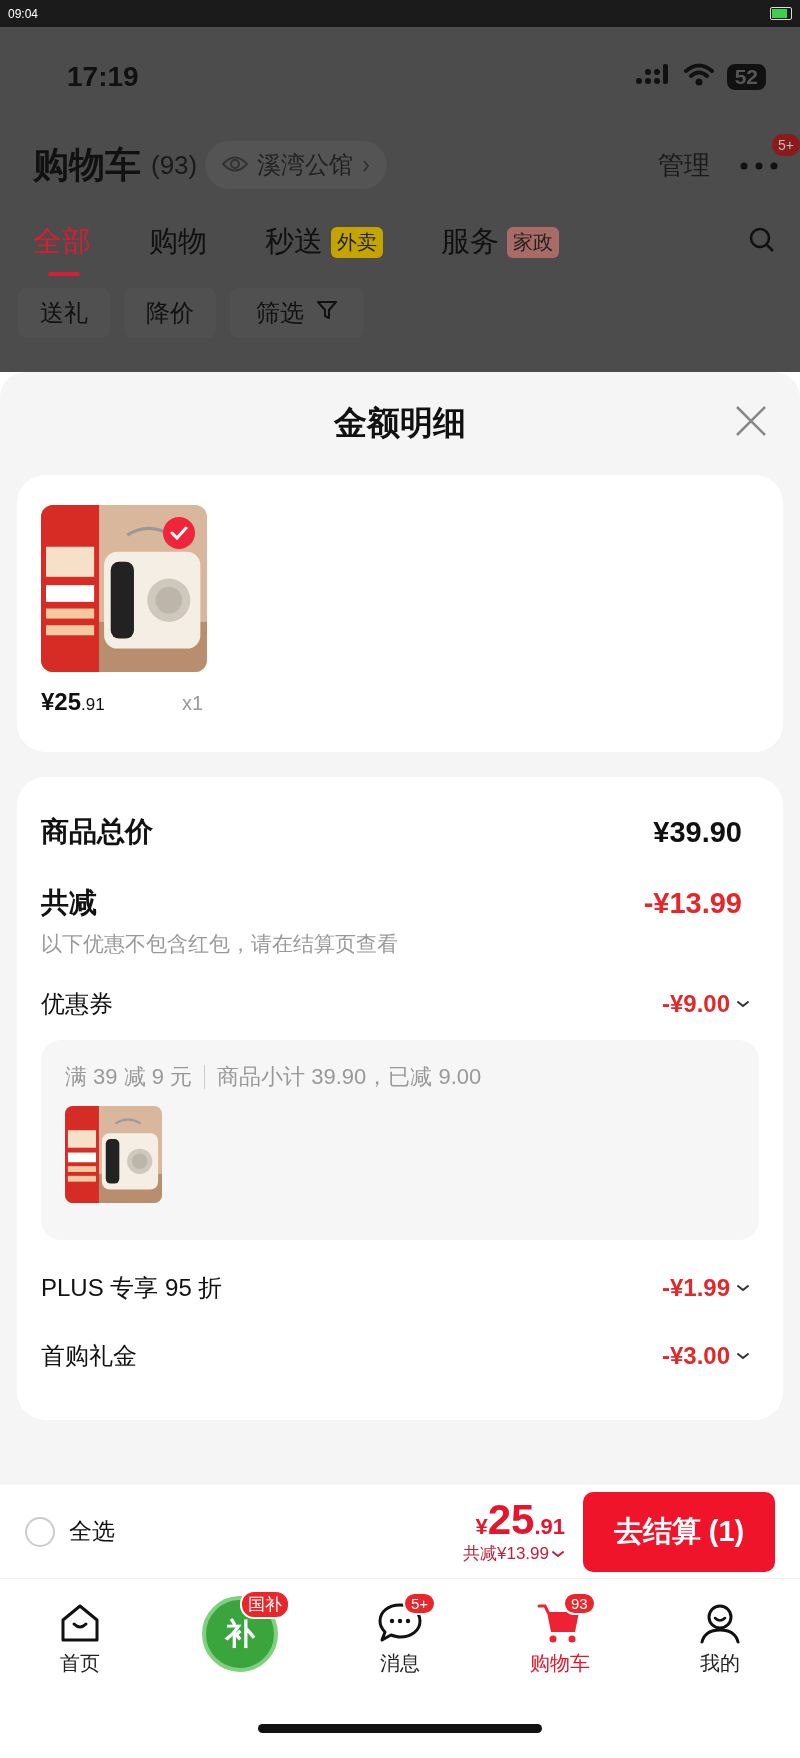 Image resolution: width=800 pixels, height=1758 pixels. I want to click on coupon-rule: 满 39 减 9 元, so click(129, 1077).